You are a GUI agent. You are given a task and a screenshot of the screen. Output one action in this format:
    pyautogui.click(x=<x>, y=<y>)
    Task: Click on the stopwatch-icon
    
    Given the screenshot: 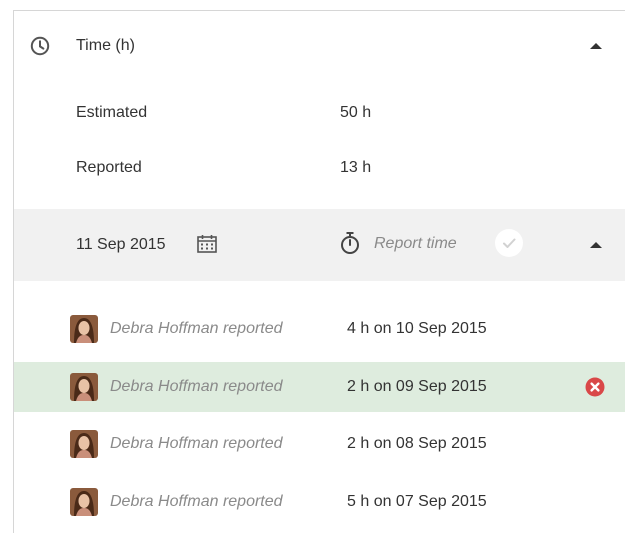 What is the action you would take?
    pyautogui.click(x=350, y=243)
    